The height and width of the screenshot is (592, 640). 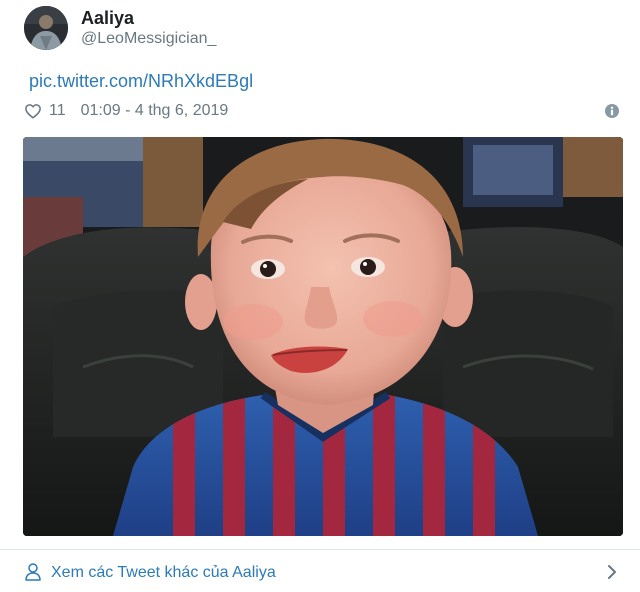 What do you see at coordinates (148, 18) in the screenshot?
I see `author-display-name: Aaliya` at bounding box center [148, 18].